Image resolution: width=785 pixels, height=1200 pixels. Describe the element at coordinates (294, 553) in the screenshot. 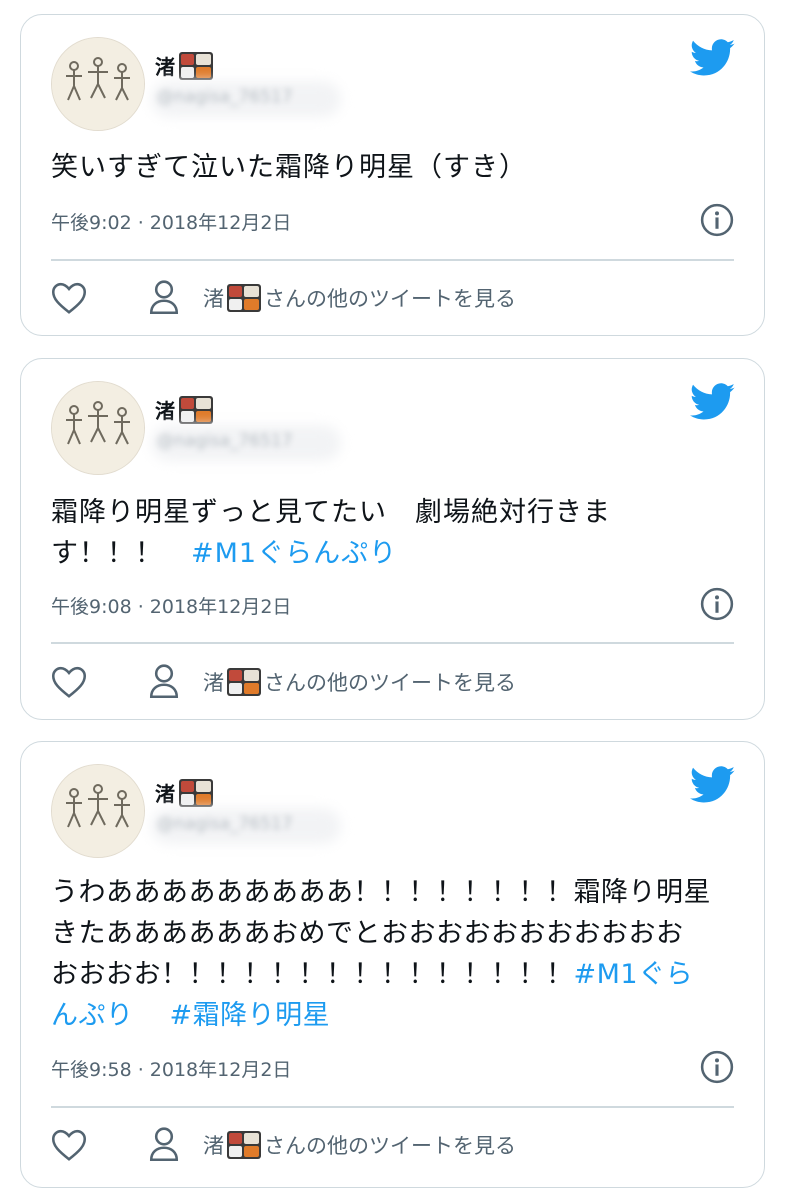

I see `hashtag-link: #M1ぐらんぷり` at that location.